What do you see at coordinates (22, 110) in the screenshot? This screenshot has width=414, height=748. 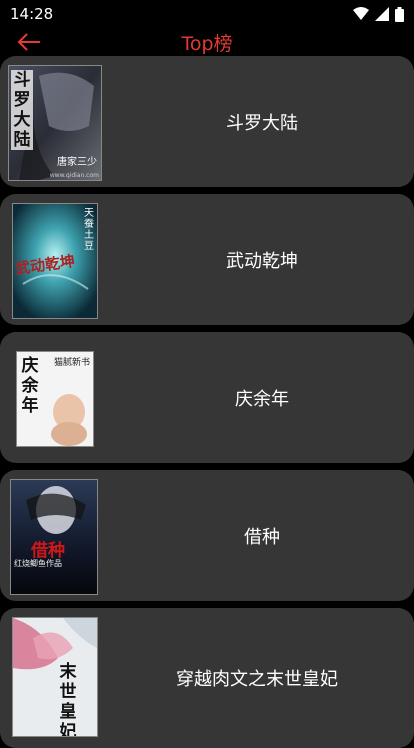 I see `cover-title-text: 斗罗大陆` at bounding box center [22, 110].